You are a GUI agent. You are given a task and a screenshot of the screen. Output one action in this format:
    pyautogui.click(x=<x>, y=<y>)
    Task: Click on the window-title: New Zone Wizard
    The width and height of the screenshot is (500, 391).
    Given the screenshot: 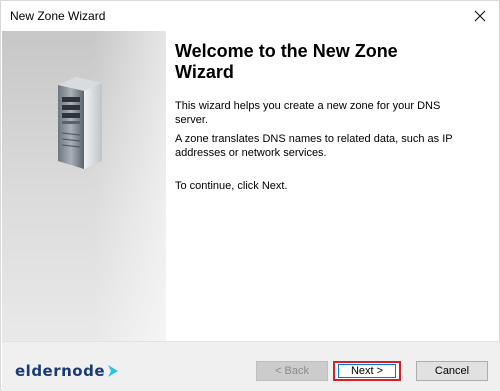 What is the action you would take?
    pyautogui.click(x=58, y=16)
    